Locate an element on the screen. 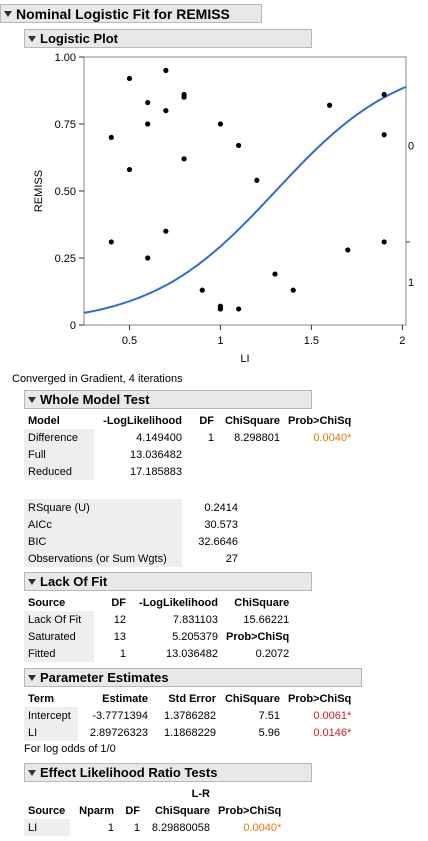  logistic-plot-header: Logistic Plot is located at coordinates (168, 38).